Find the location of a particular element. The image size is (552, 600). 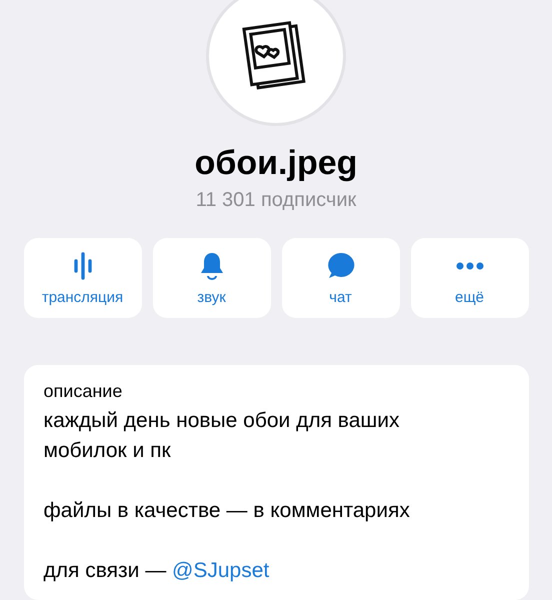

more-icon is located at coordinates (469, 266).